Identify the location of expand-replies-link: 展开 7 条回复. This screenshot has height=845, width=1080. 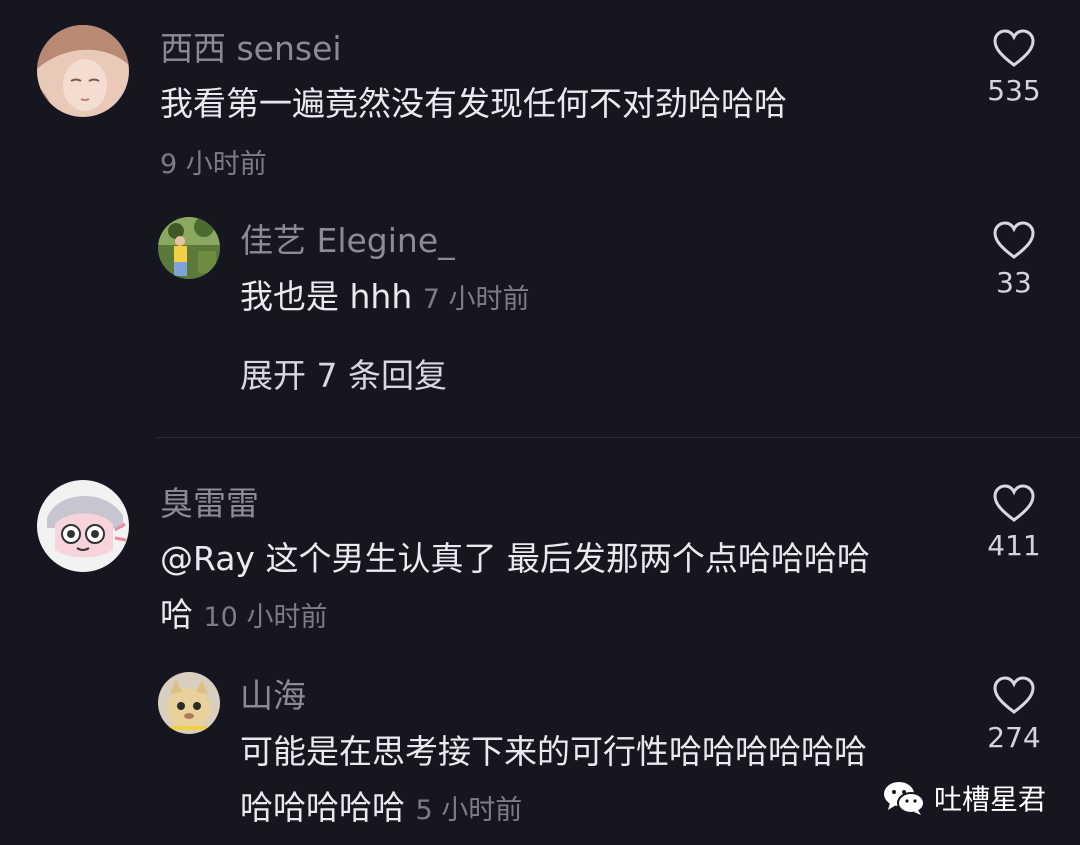
(343, 376).